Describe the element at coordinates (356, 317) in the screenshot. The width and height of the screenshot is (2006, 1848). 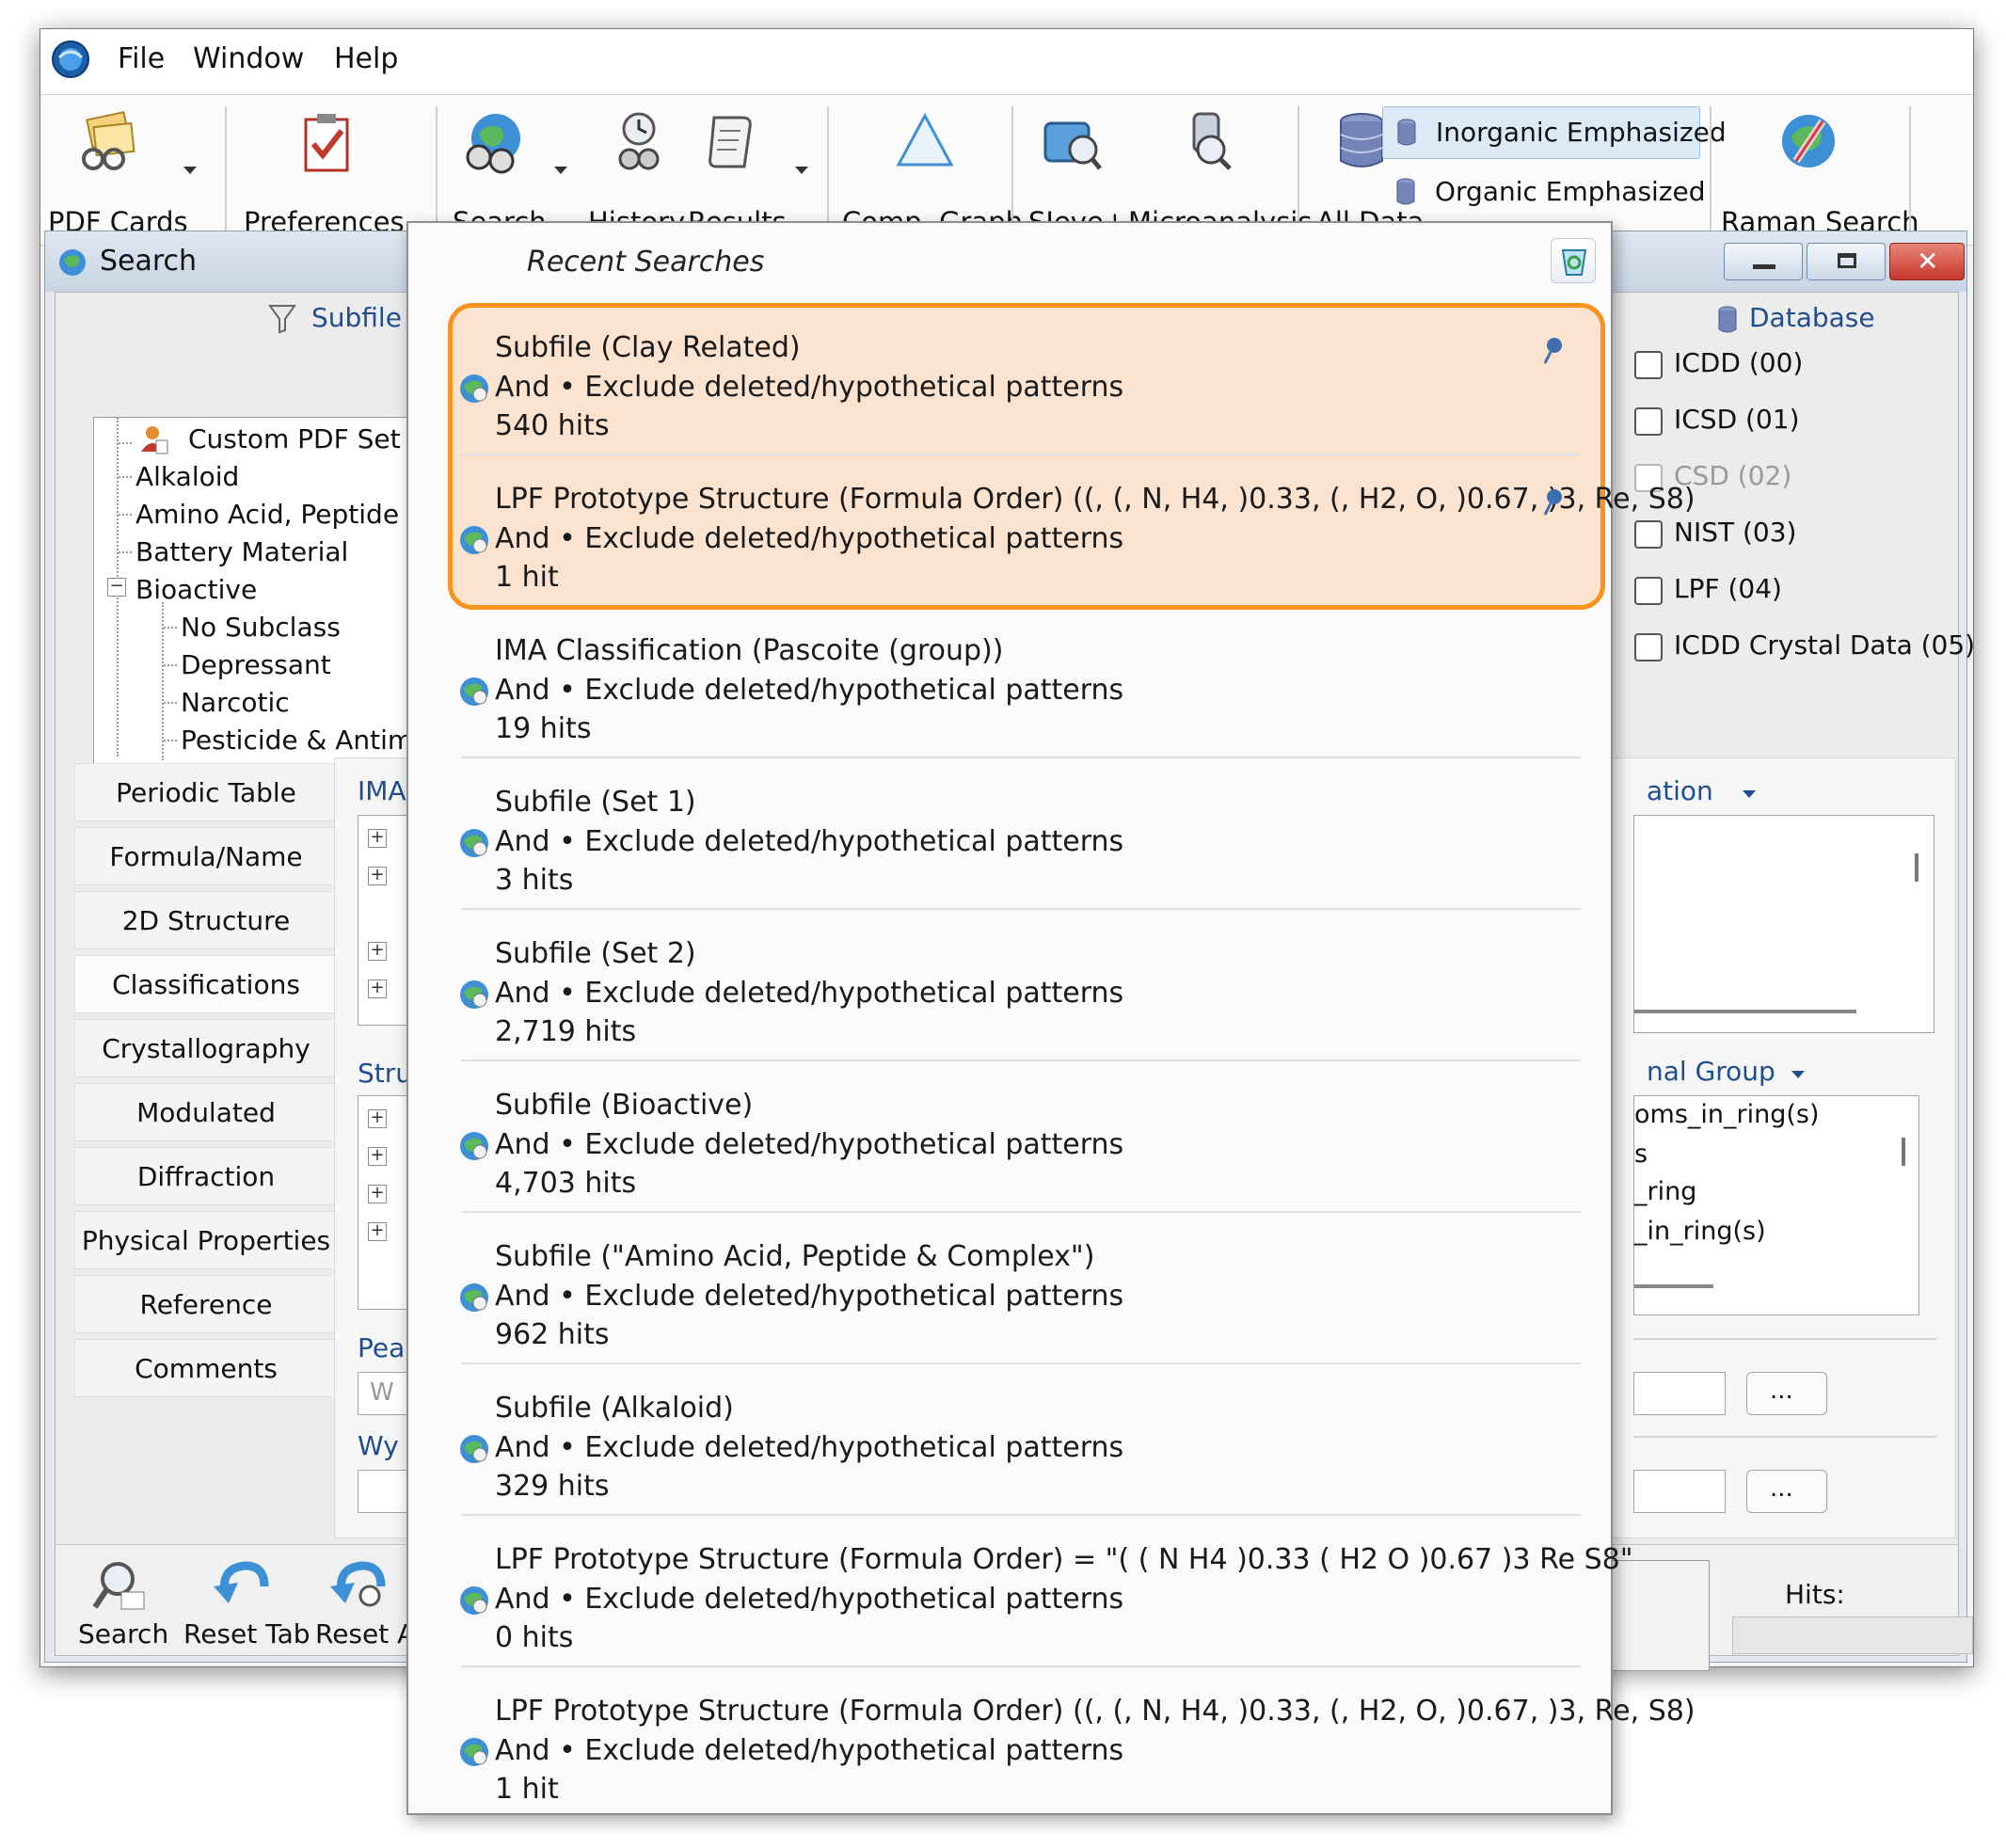
I see `subfile-header: Subfile` at that location.